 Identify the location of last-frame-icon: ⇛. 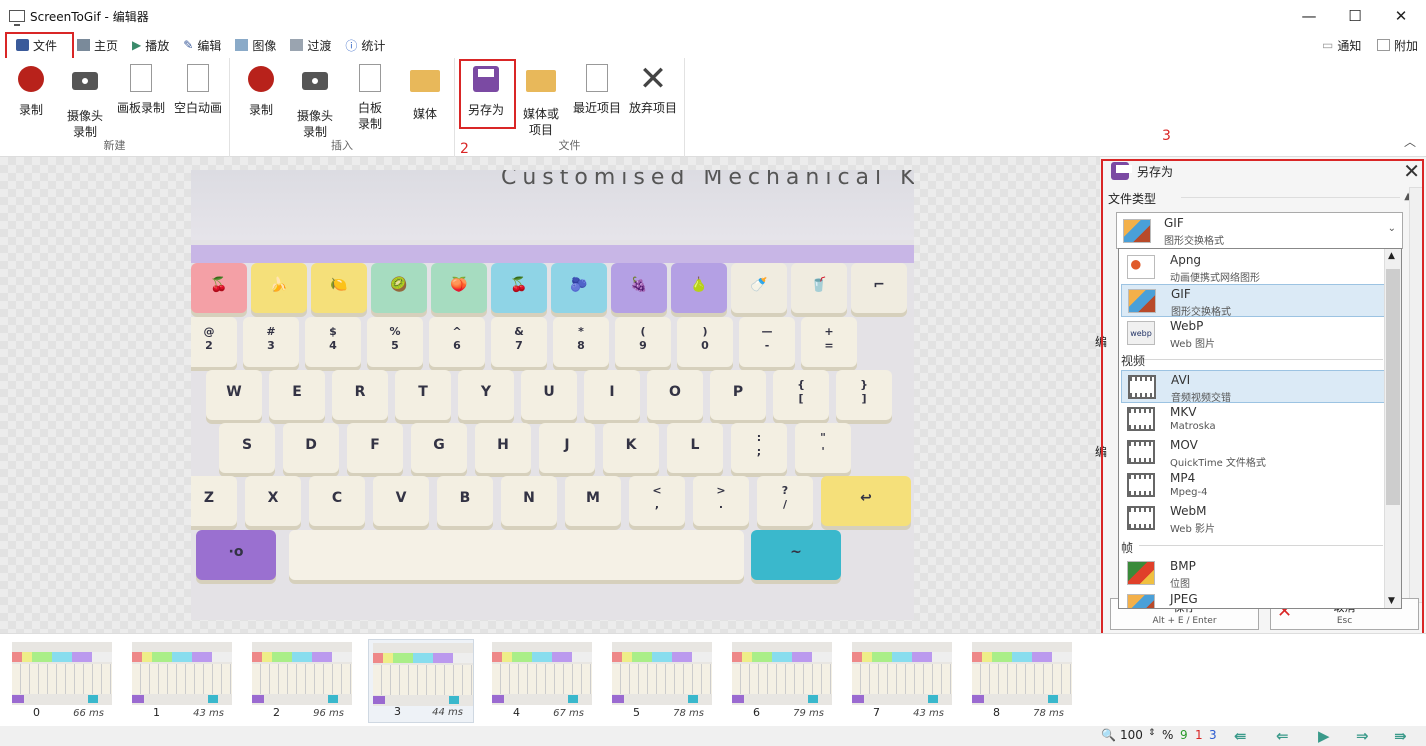
(1400, 736).